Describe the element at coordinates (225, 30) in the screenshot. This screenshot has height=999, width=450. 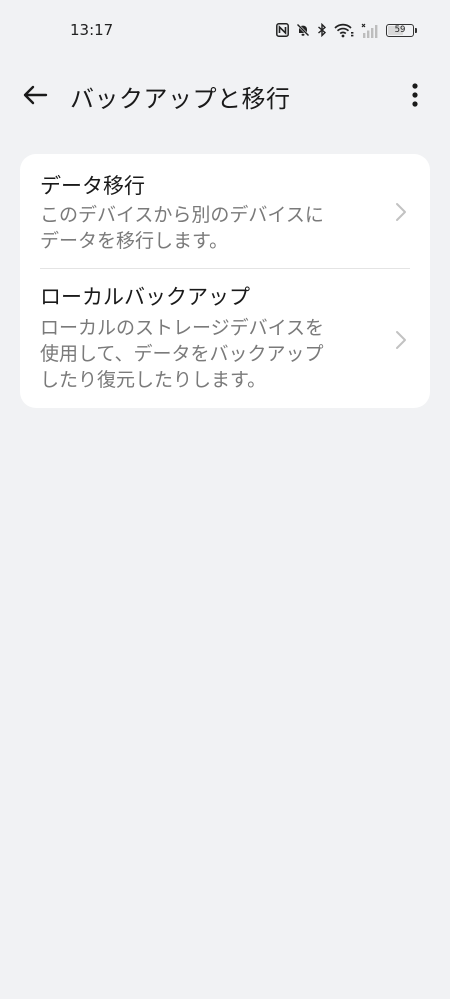
I see `status-bar: 13:17 59` at that location.